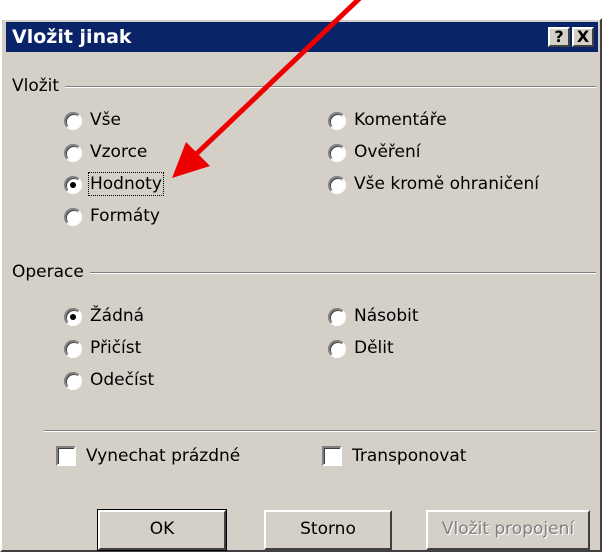 The image size is (602, 552). Describe the element at coordinates (119, 152) in the screenshot. I see `radio-label-formulas: Vzorce` at that location.